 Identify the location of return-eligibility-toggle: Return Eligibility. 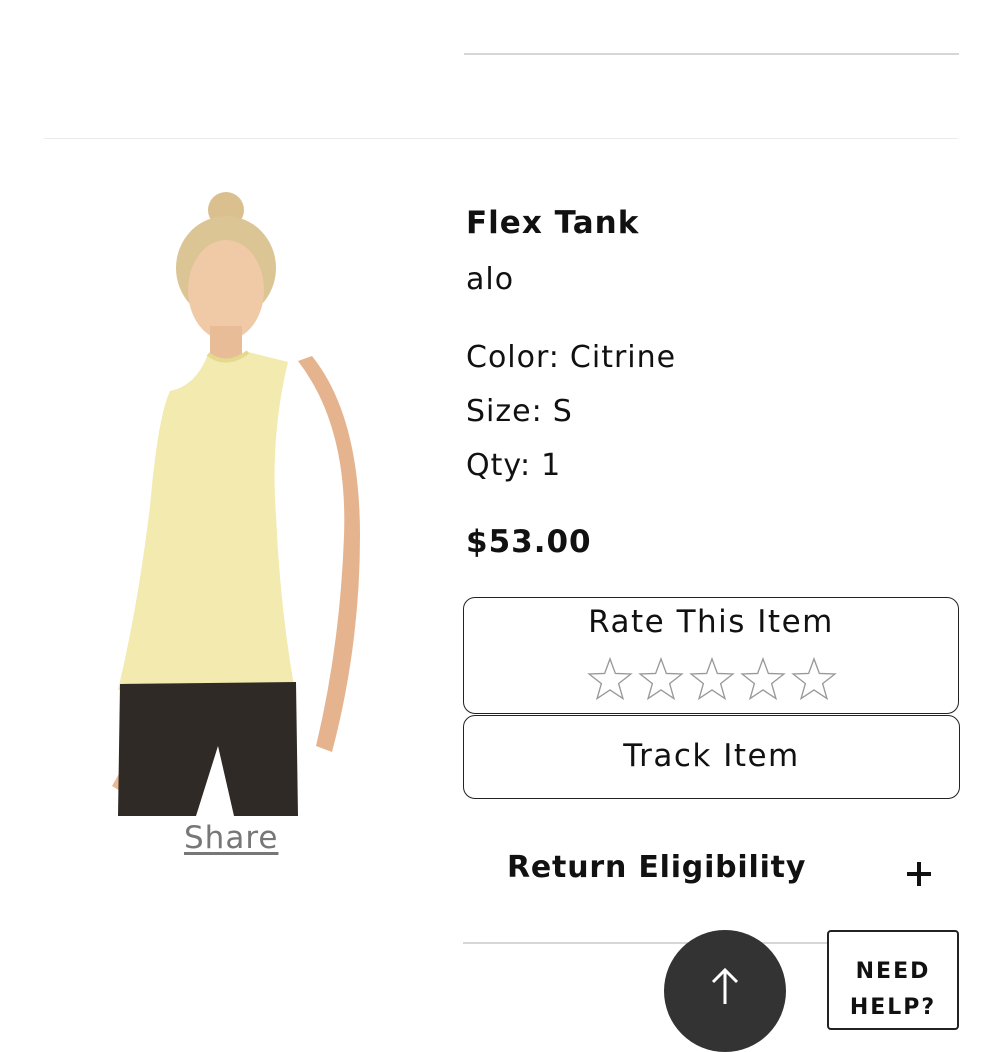
(711, 873).